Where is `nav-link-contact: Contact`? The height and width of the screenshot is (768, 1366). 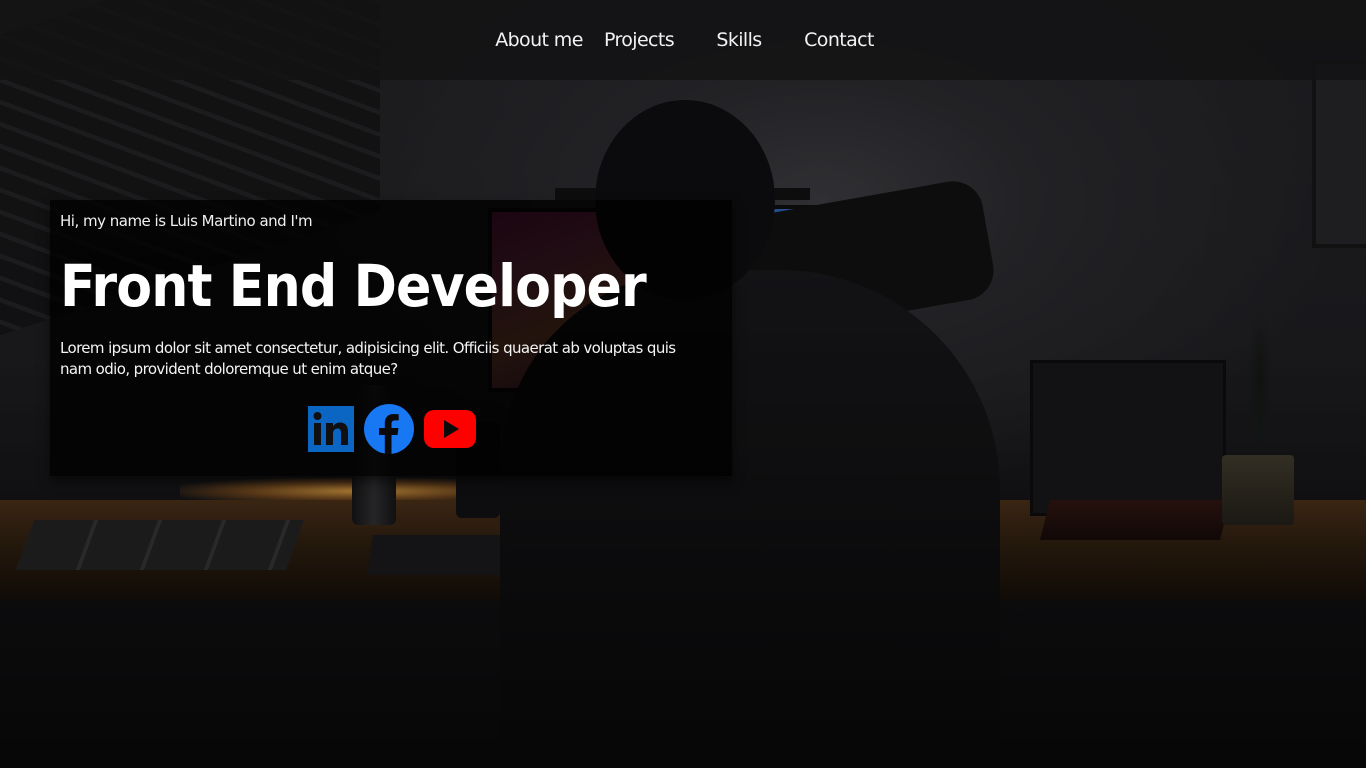 nav-link-contact: Contact is located at coordinates (839, 40).